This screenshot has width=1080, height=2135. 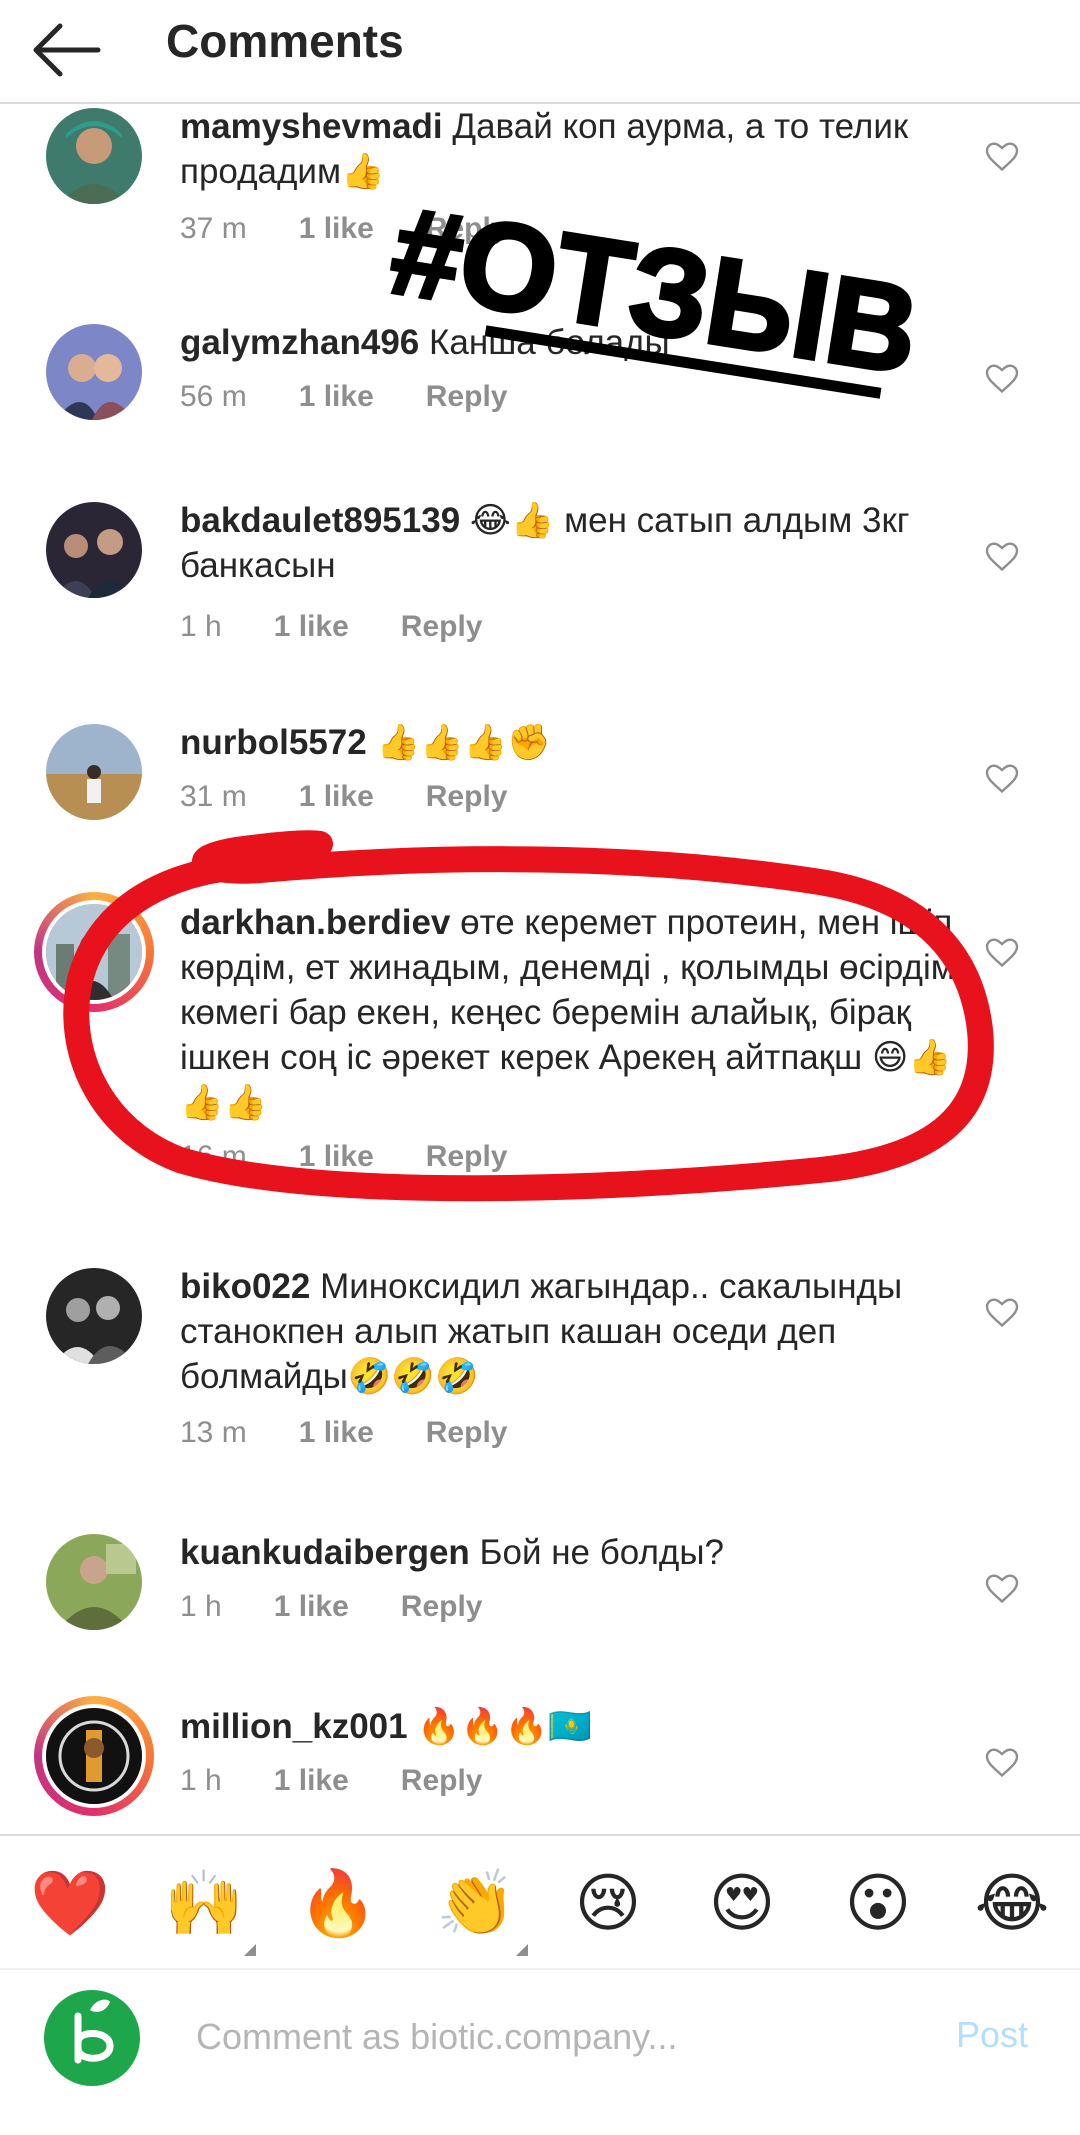 I want to click on comment-time: 16 m, so click(x=213, y=1156).